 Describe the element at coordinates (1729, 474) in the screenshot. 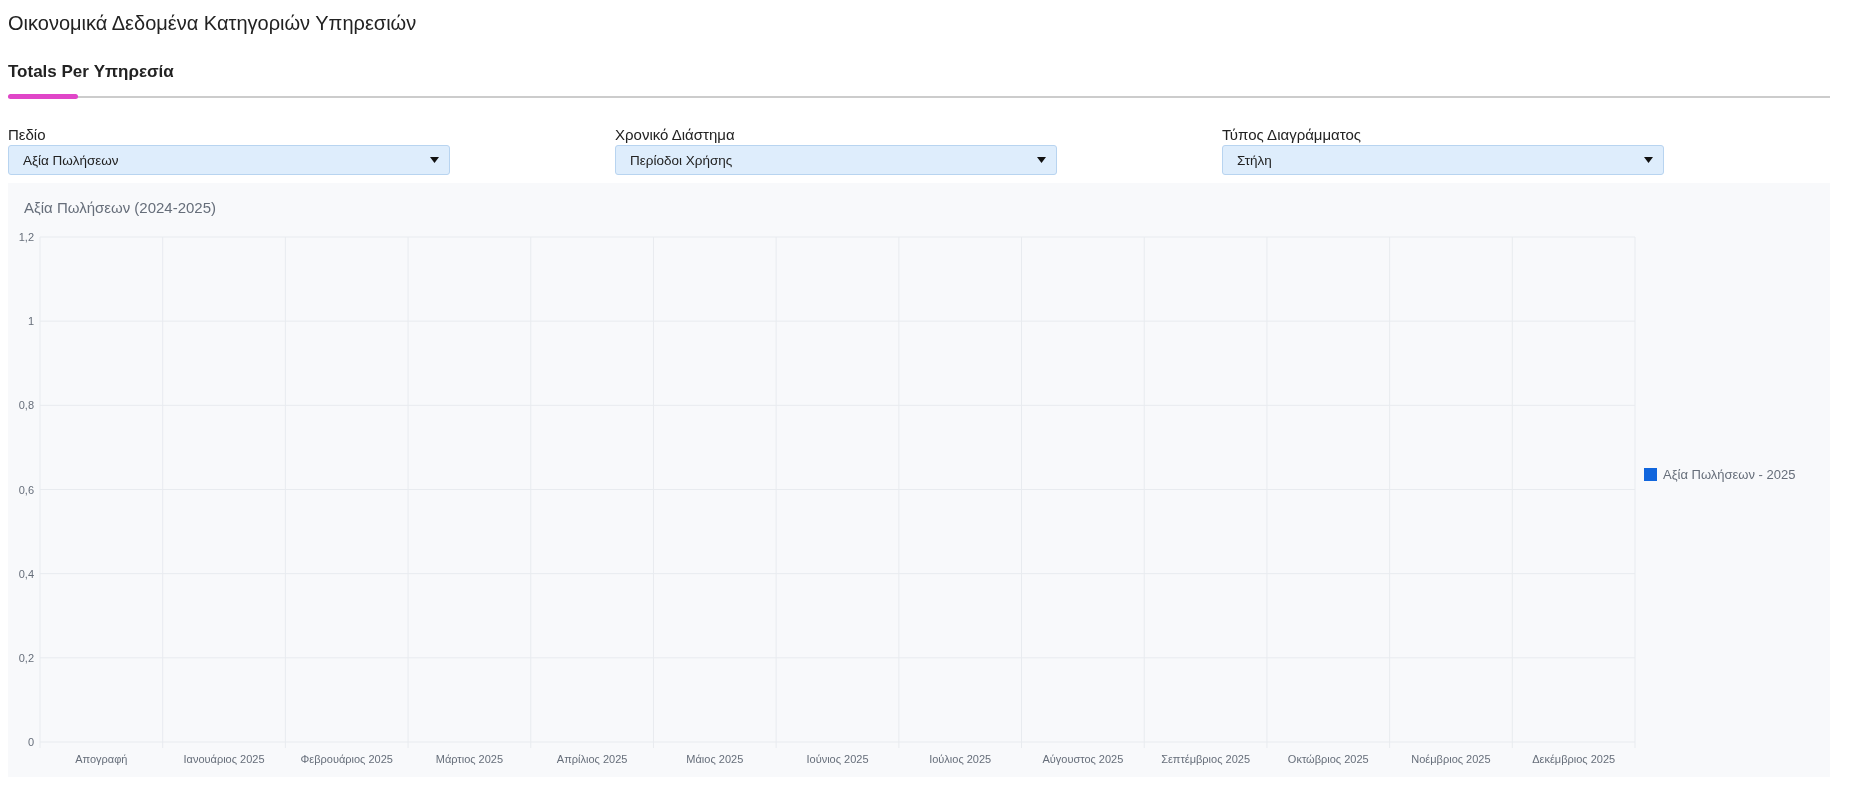

I see `legend-label: Αξία Πωλήσεων - 2025` at that location.